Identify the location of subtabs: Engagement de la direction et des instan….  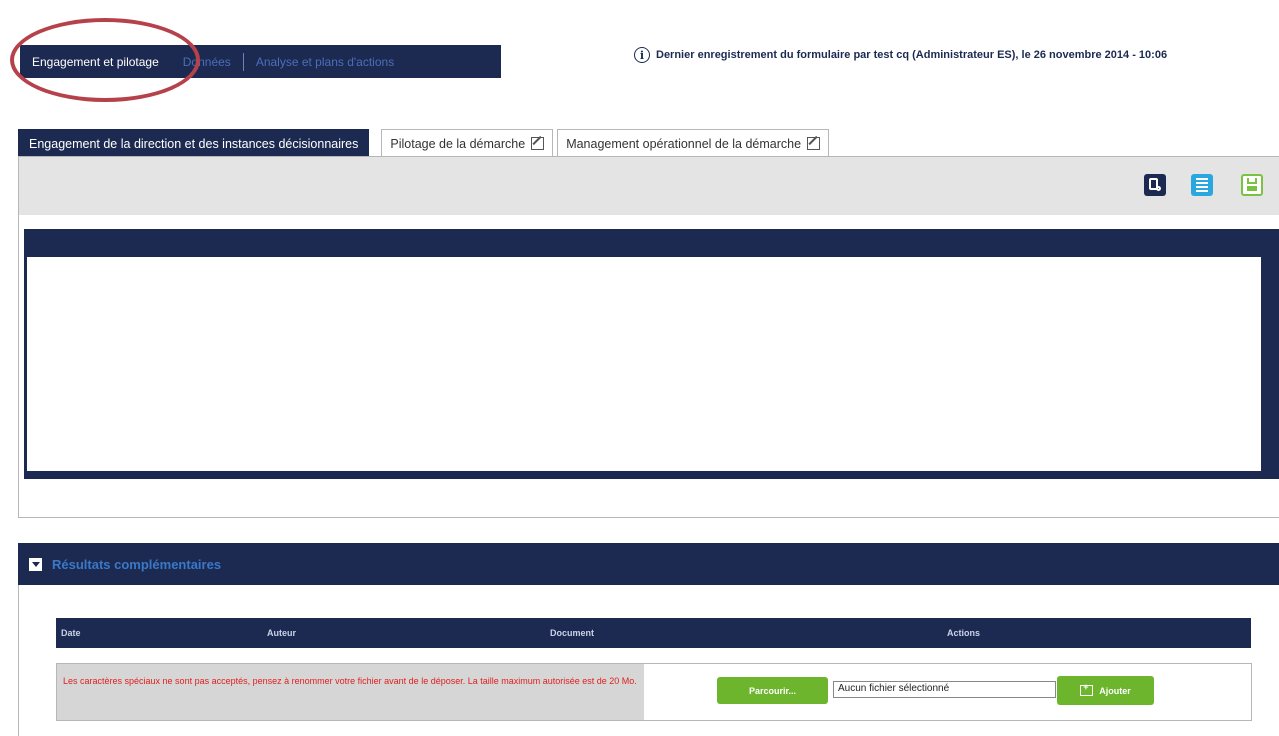
(425, 143).